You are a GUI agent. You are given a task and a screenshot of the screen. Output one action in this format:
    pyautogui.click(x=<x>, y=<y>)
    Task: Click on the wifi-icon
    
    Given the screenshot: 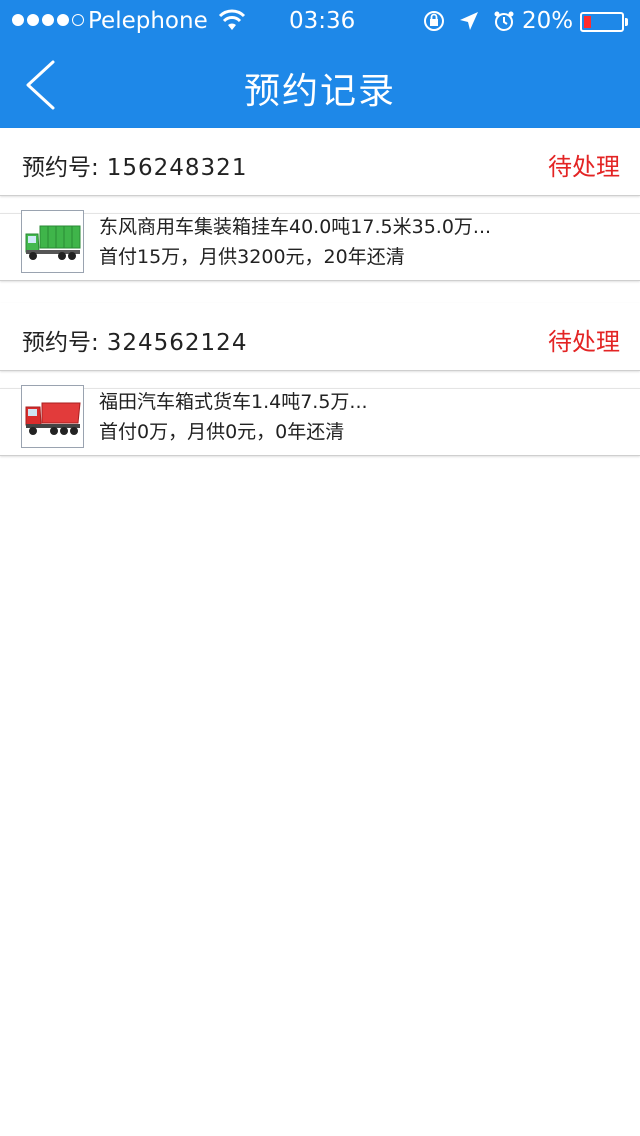 What is the action you would take?
    pyautogui.click(x=232, y=19)
    